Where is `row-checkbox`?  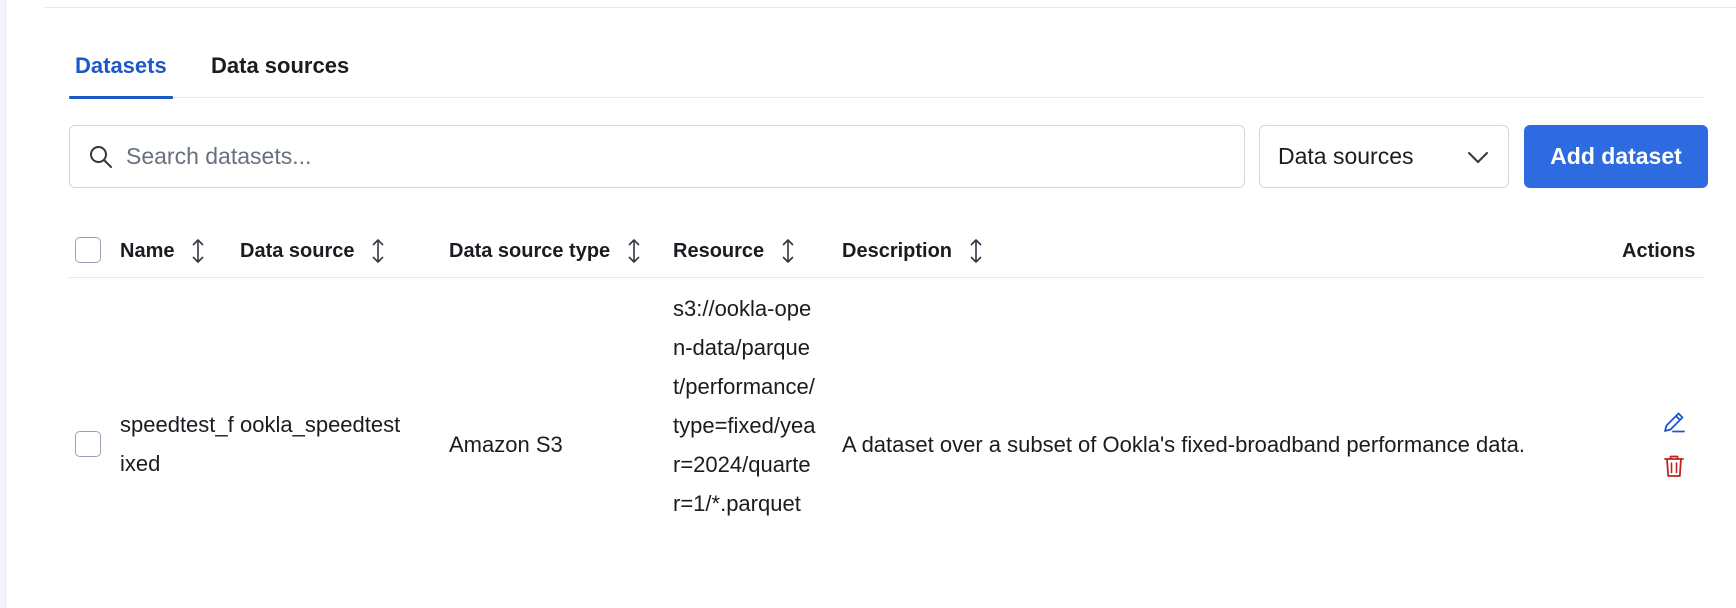 row-checkbox is located at coordinates (88, 444).